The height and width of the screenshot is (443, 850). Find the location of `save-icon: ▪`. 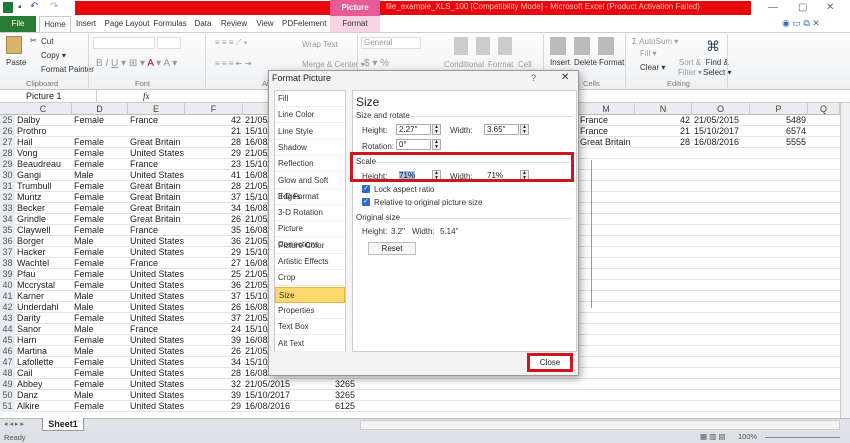

save-icon: ▪ is located at coordinates (20, 7).